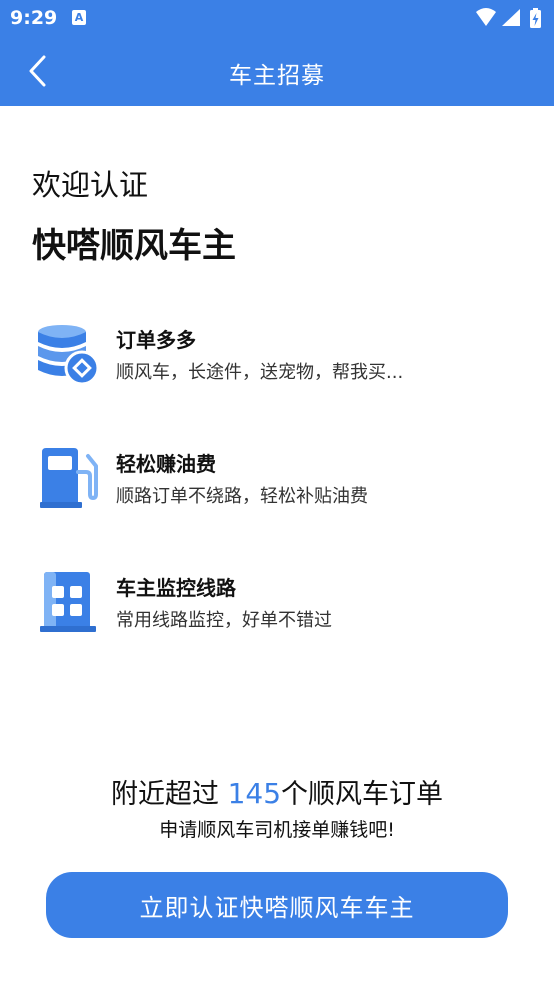 This screenshot has height=984, width=554. What do you see at coordinates (277, 905) in the screenshot?
I see `certify-driver-button: 立即认证快嗒顺风车车主` at bounding box center [277, 905].